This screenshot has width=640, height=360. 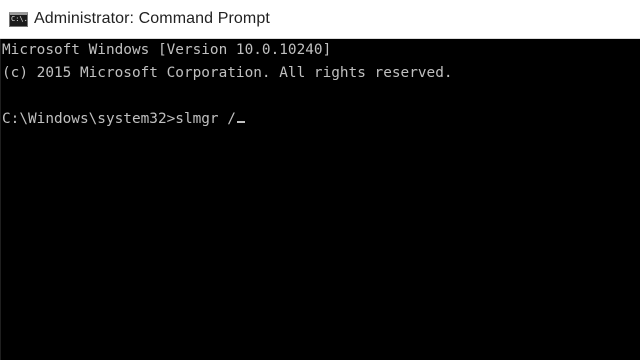 What do you see at coordinates (152, 18) in the screenshot?
I see `window-title: Administrator: Command Prompt` at bounding box center [152, 18].